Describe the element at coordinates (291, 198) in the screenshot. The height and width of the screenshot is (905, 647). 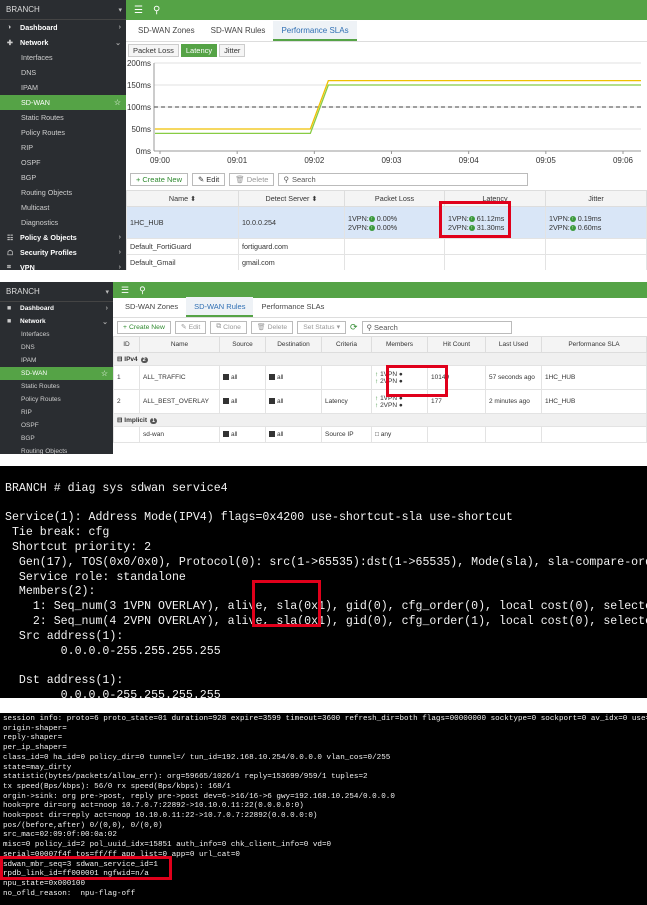
I see `column-header-detect-server: Detect Server ⬍` at that location.